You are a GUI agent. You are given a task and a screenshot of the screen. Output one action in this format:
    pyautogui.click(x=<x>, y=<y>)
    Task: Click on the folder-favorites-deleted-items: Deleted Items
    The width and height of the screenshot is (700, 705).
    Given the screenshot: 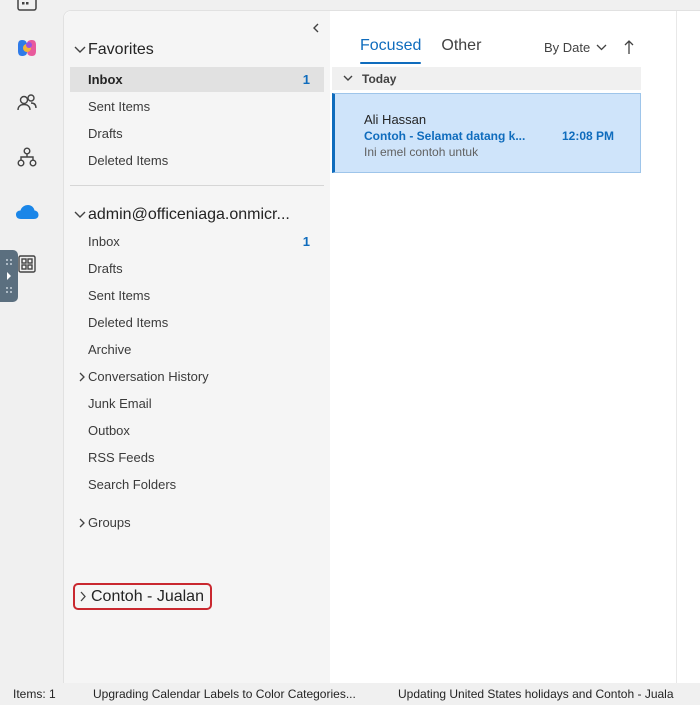 What is the action you would take?
    pyautogui.click(x=197, y=160)
    